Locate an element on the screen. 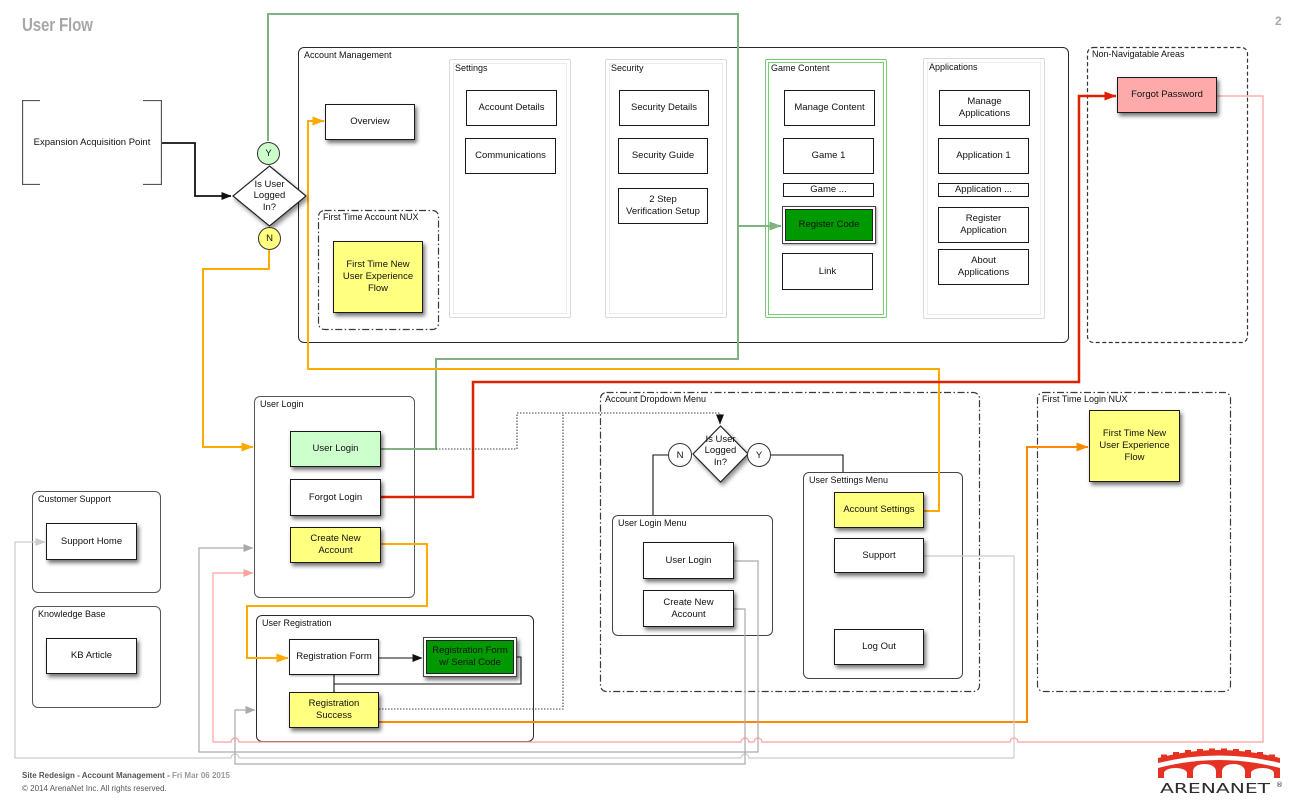  registration-success-node: Registration Success is located at coordinates (334, 710).